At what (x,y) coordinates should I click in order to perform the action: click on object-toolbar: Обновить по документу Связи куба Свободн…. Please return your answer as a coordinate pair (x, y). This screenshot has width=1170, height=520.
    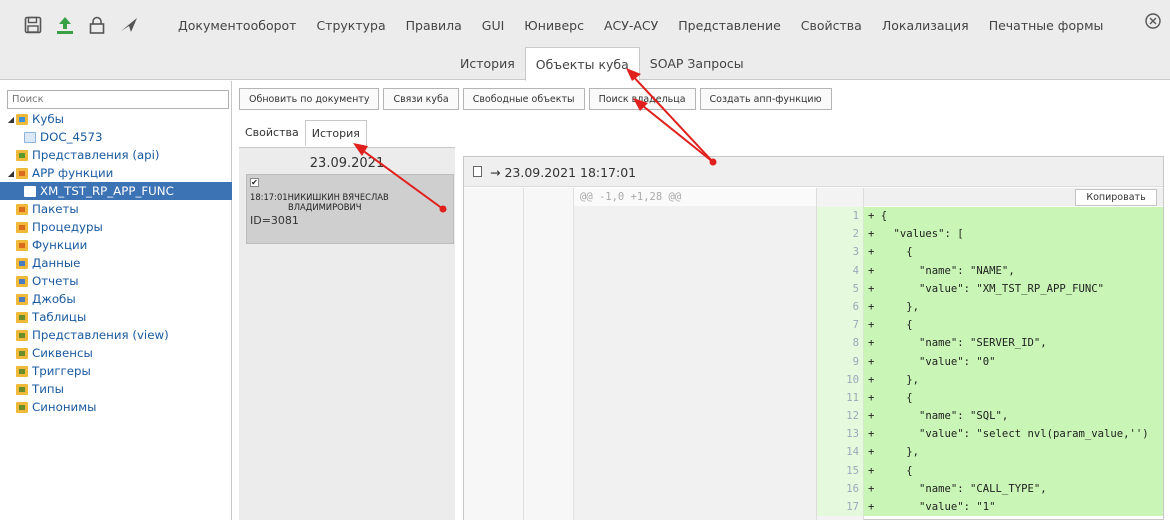
    Looking at the image, I should click on (535, 99).